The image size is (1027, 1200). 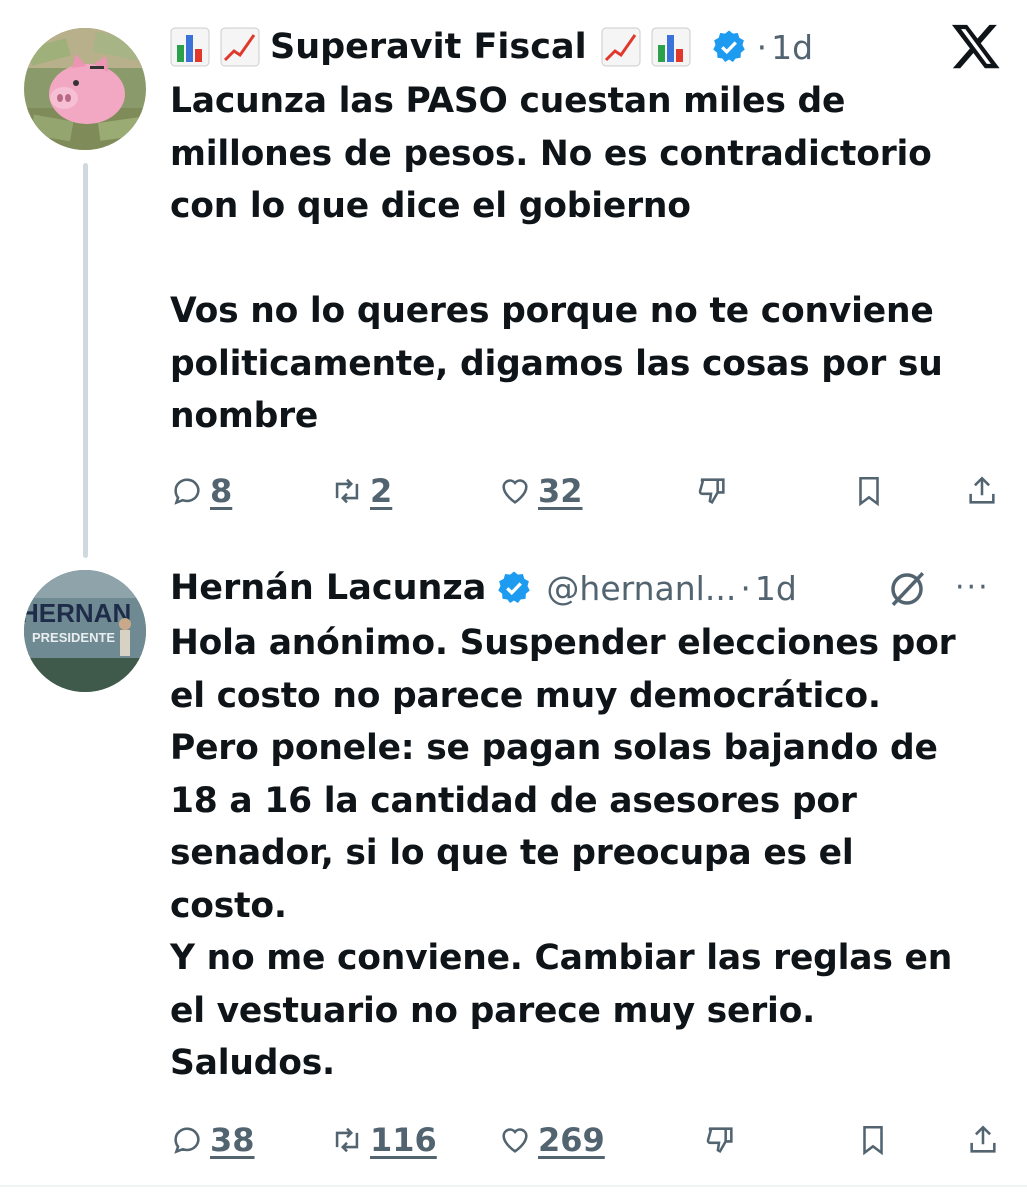 I want to click on reply-count: 8, so click(x=221, y=491).